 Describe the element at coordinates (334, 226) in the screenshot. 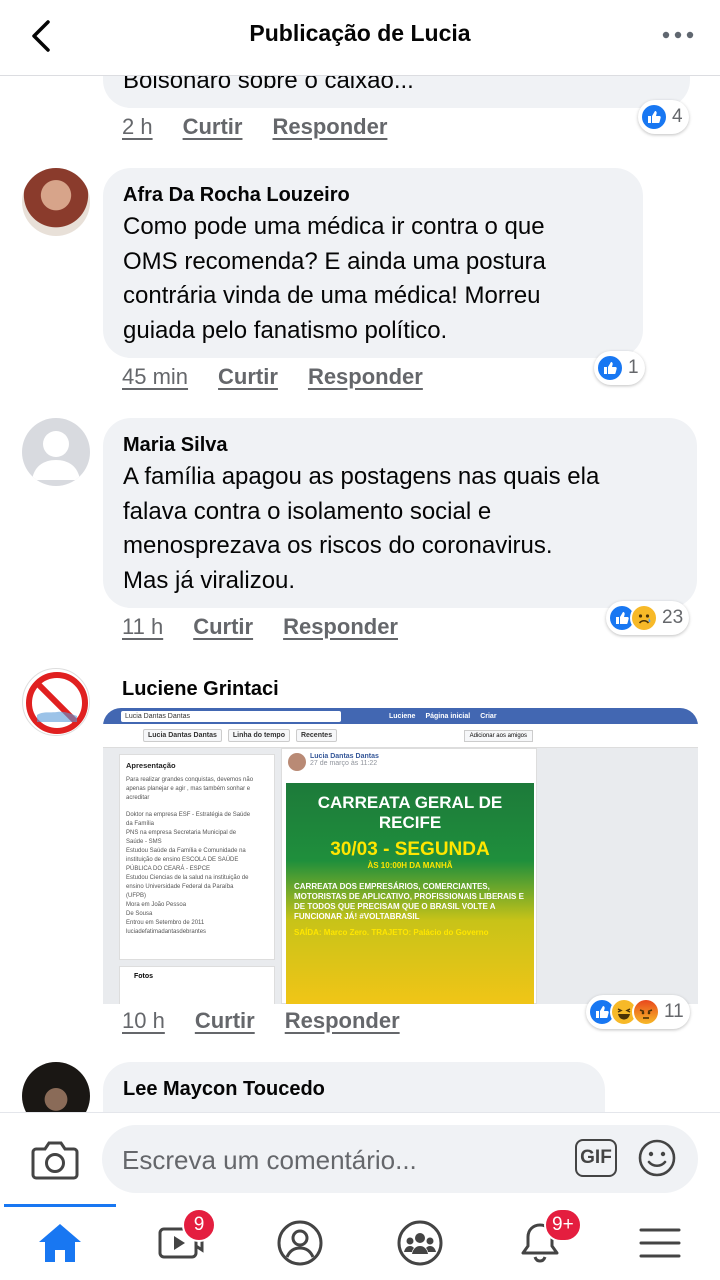

I see `comment-line: Como pode uma médica ir contra o que` at that location.